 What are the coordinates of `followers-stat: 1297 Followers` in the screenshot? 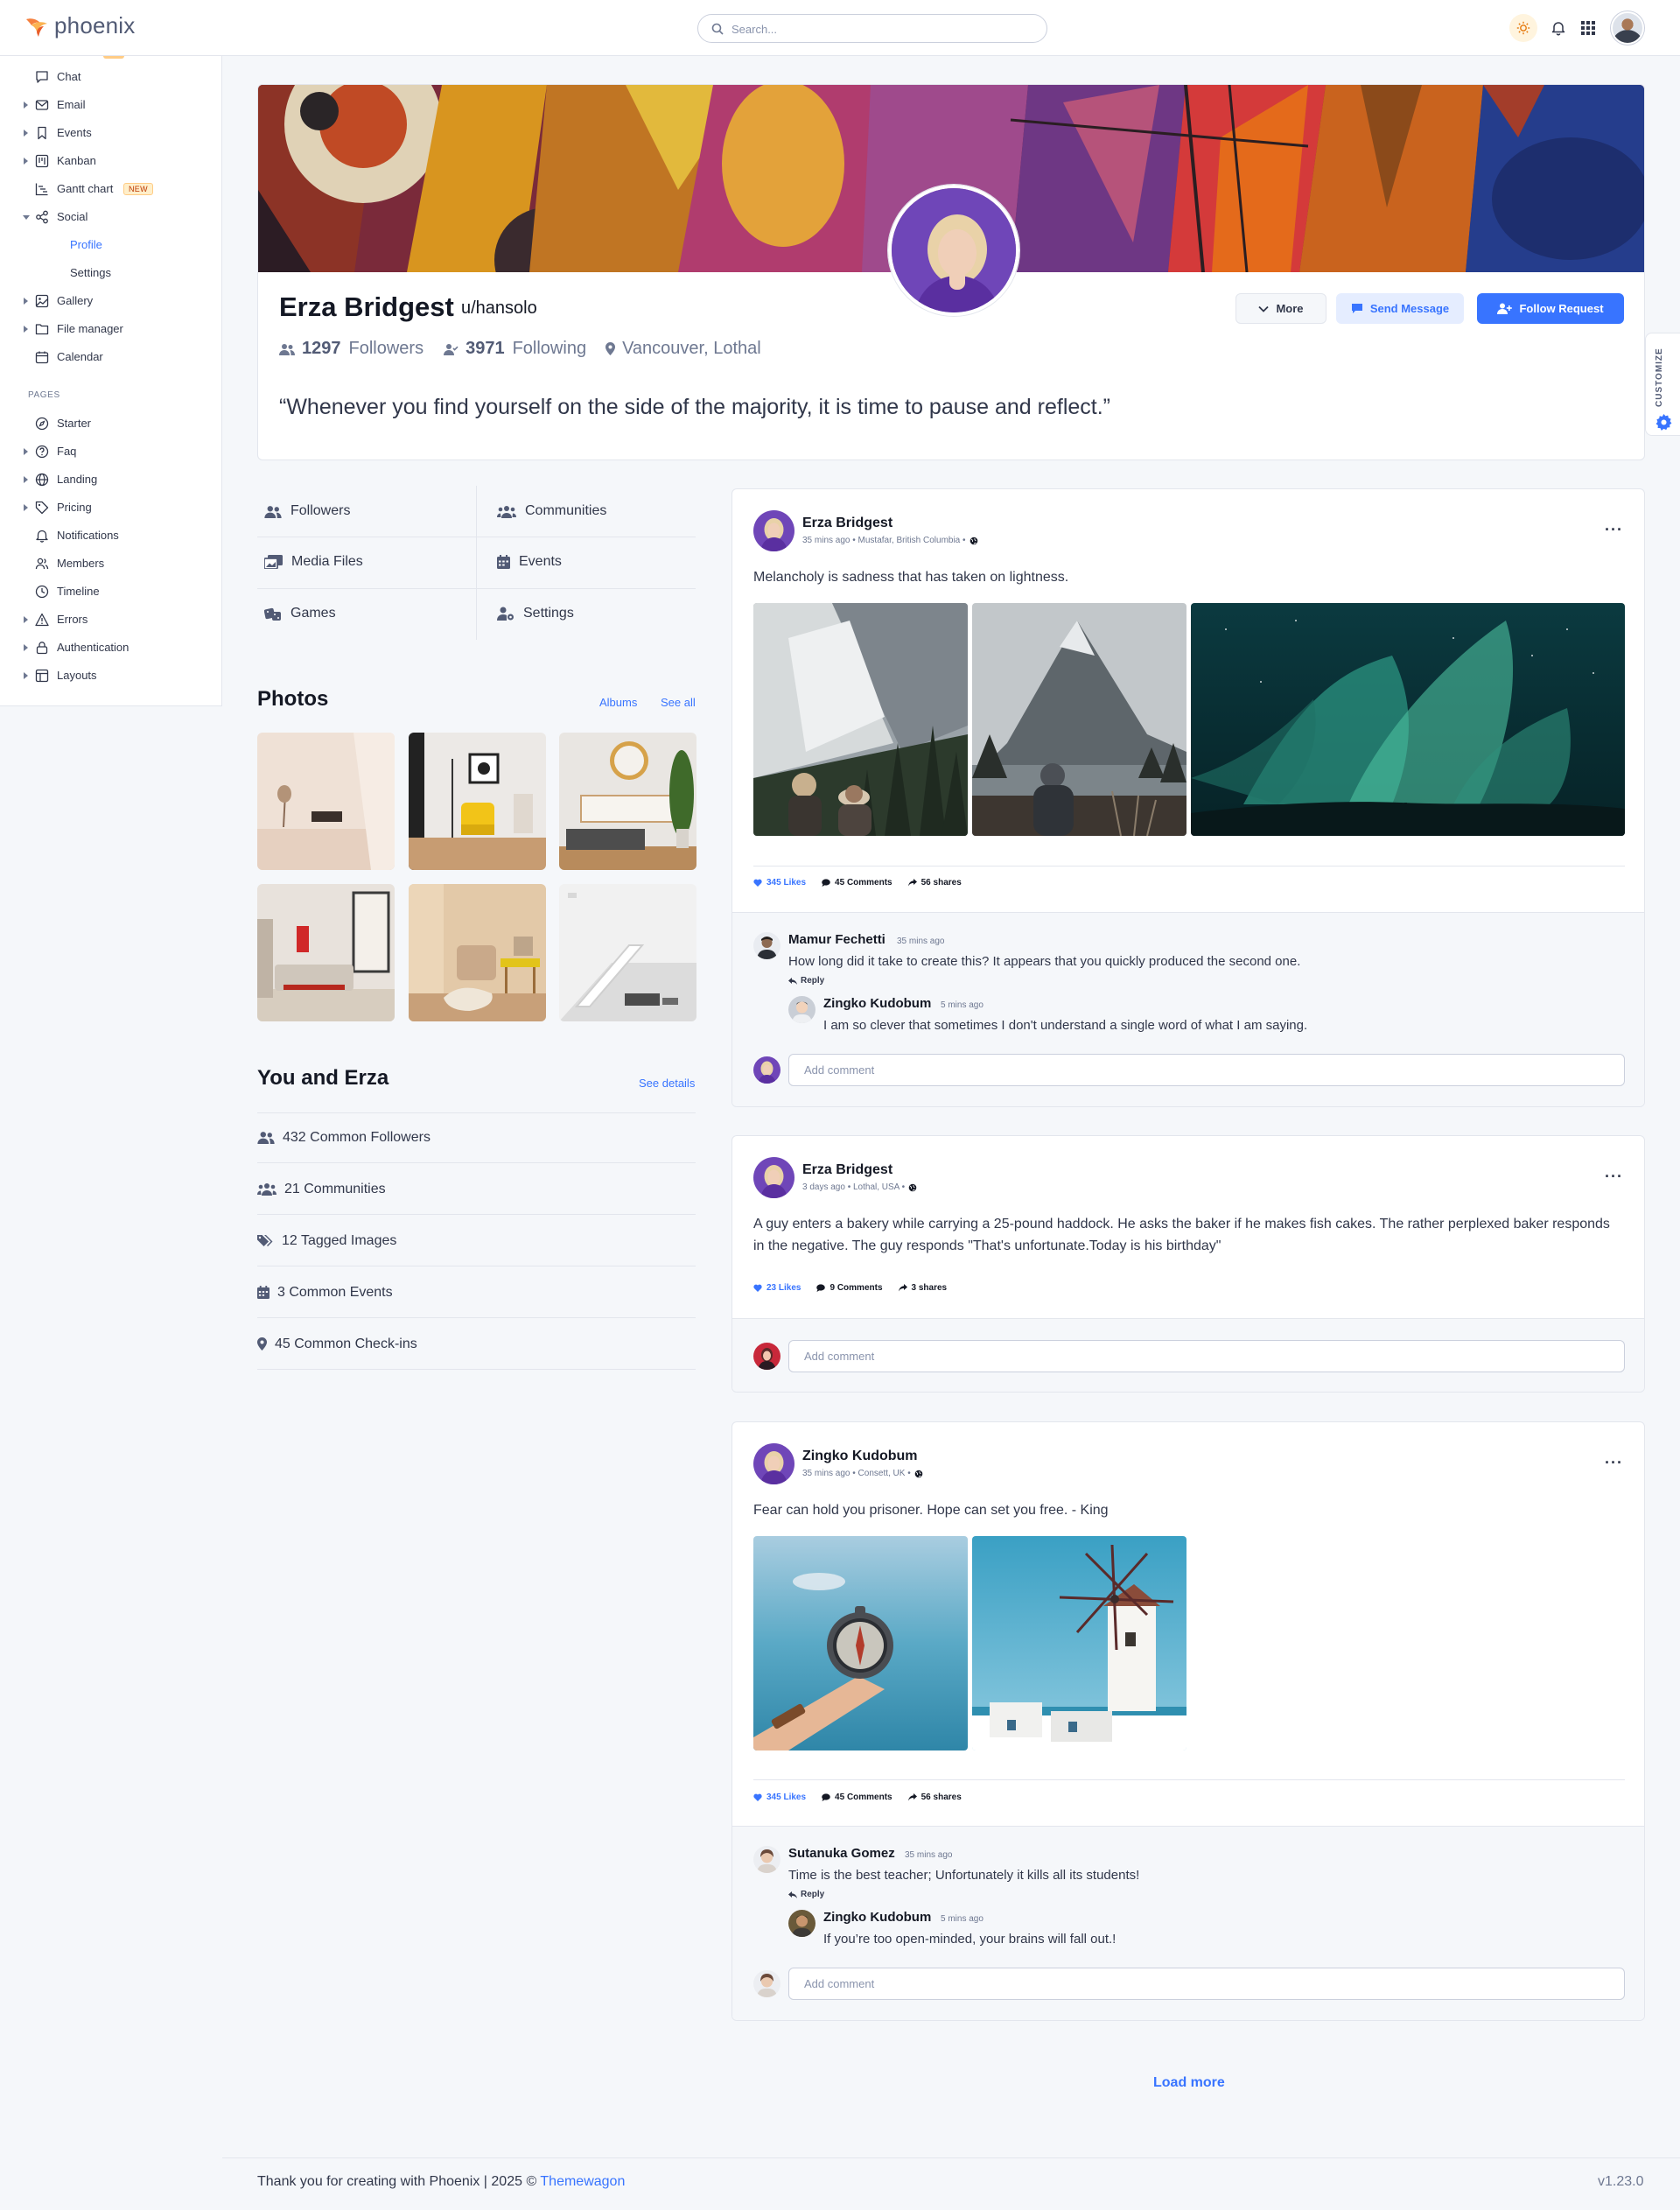 It's located at (351, 349).